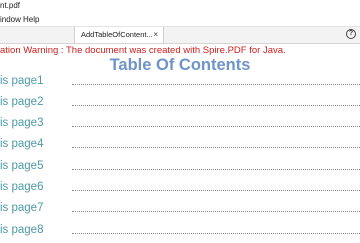  I want to click on menu-item-window: indow, so click(10, 19).